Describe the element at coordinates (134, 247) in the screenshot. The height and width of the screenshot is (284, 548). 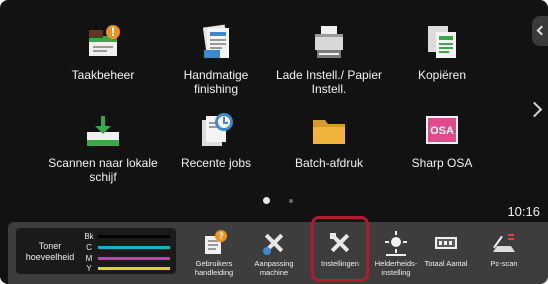
I see `toner-bar-cyan` at that location.